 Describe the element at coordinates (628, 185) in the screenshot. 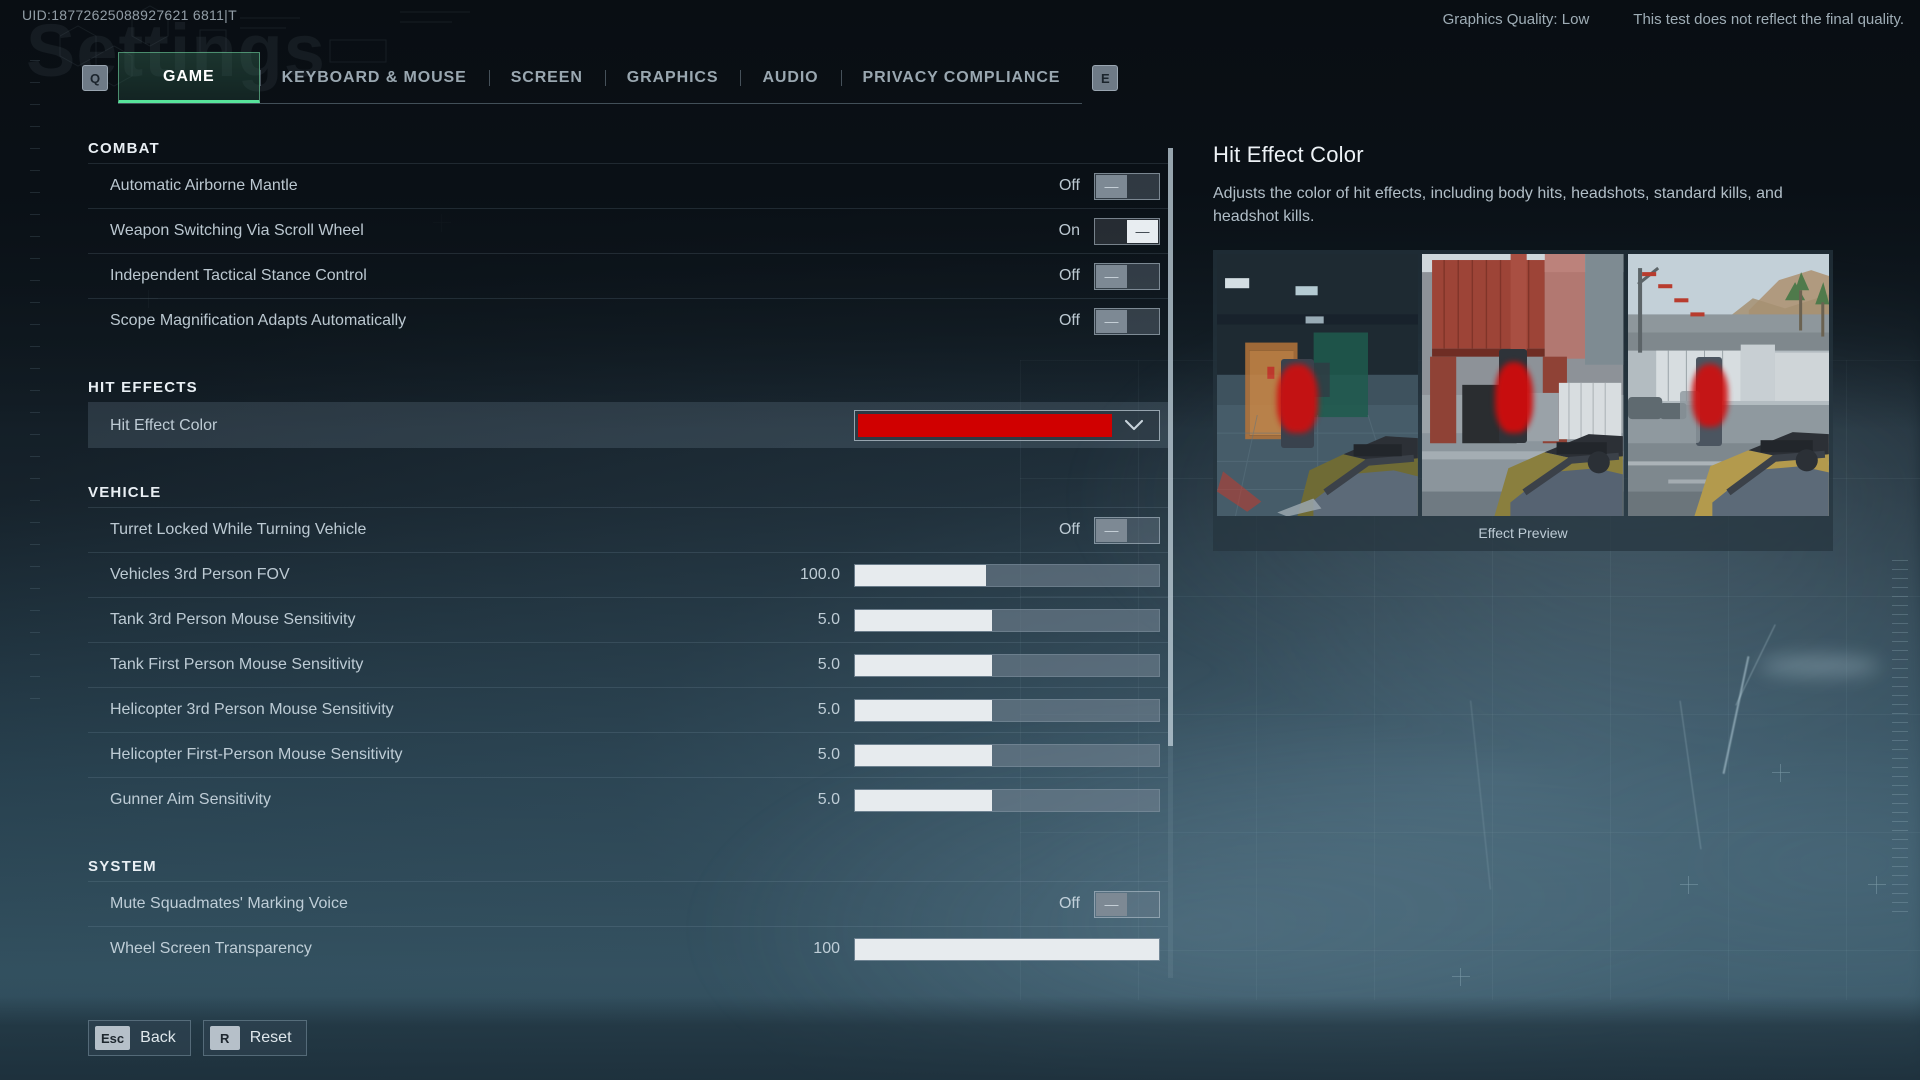

I see `setting-row: Automatic Airborne Mantle Off —` at that location.